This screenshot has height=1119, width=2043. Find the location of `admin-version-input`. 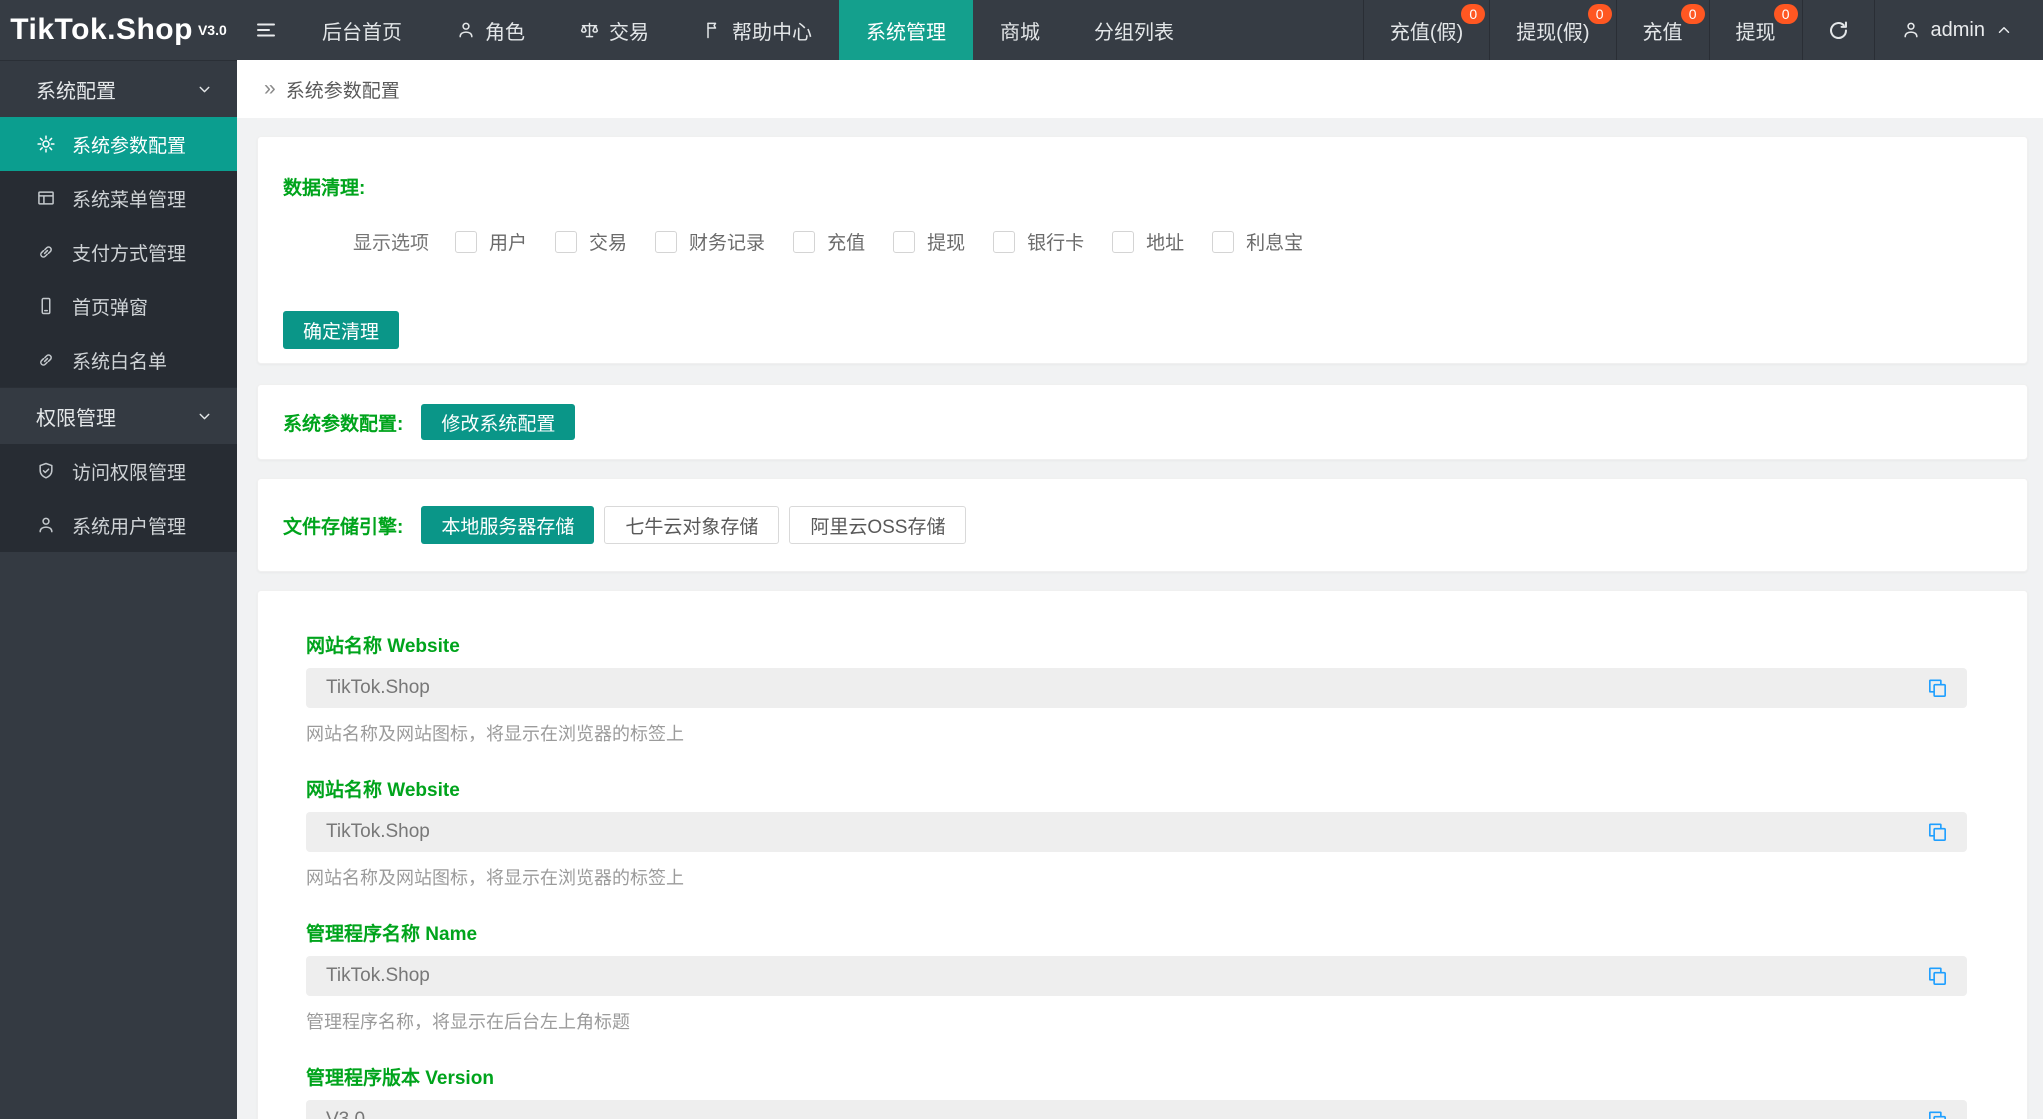

admin-version-input is located at coordinates (1136, 1109).